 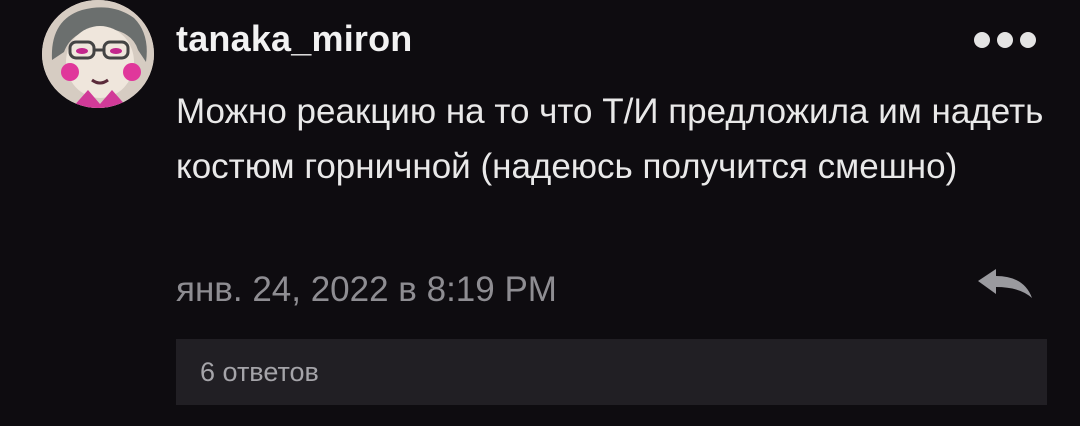 I want to click on avatar, so click(x=98, y=54).